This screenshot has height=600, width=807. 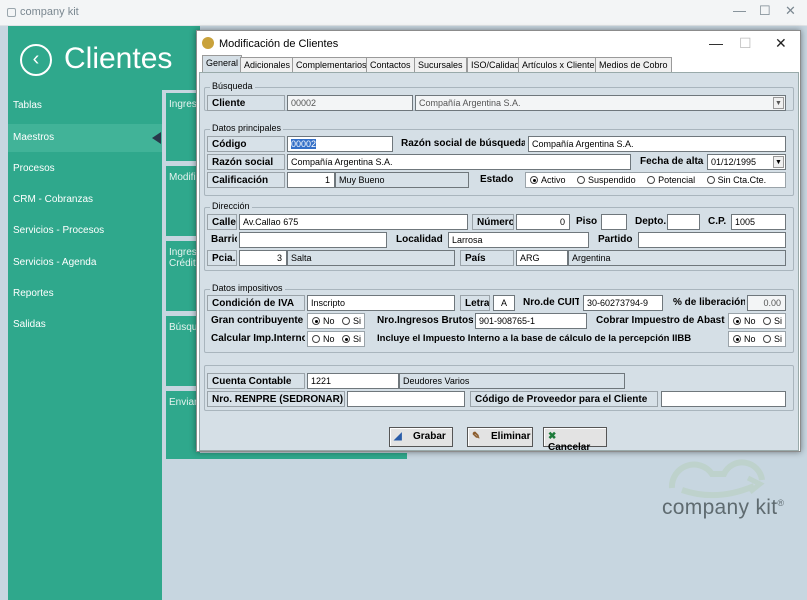 I want to click on codigo-input: 00002, so click(x=340, y=144).